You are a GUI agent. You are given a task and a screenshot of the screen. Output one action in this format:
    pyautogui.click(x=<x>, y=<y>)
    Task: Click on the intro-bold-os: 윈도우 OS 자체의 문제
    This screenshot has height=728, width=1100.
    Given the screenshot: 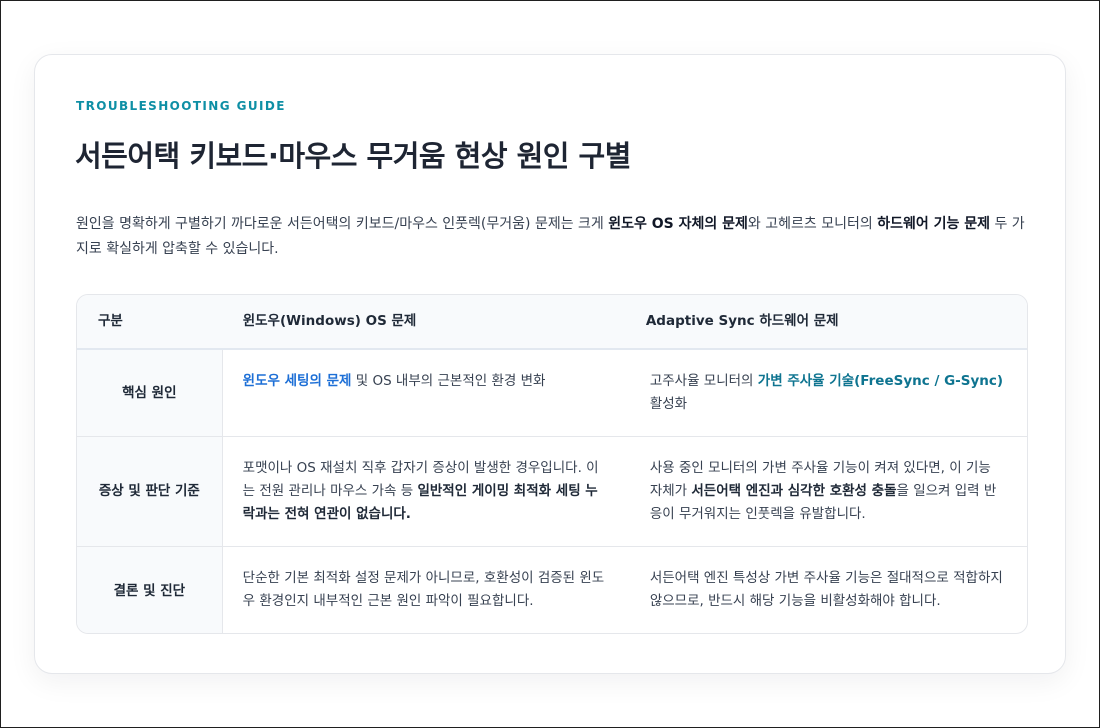 What is the action you would take?
    pyautogui.click(x=678, y=224)
    